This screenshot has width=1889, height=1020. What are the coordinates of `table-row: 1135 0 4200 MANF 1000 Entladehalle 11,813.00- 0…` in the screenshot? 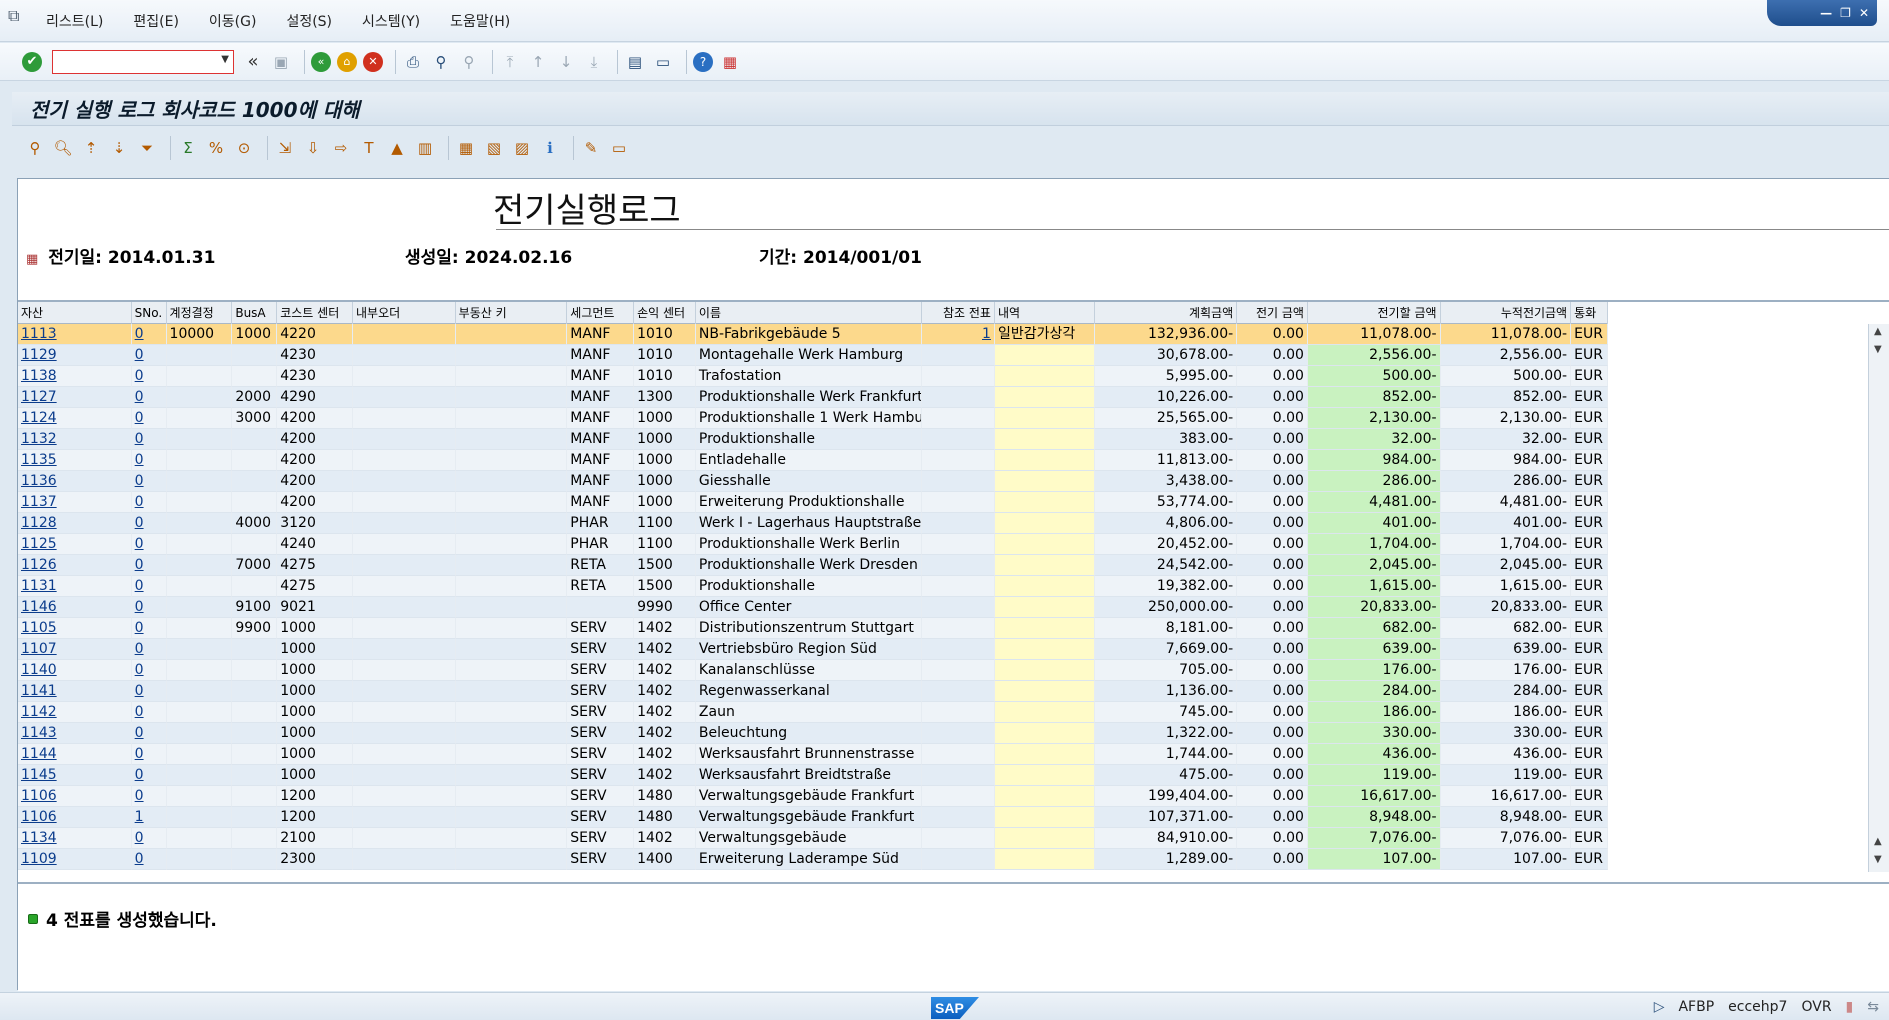 It's located at (813, 460).